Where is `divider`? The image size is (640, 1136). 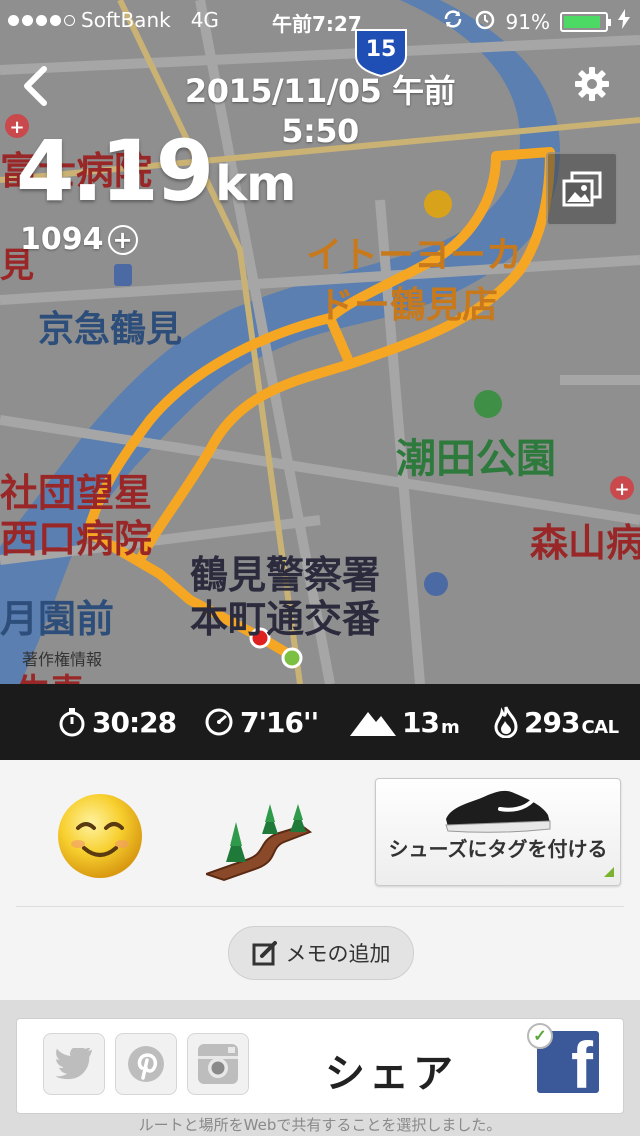
divider is located at coordinates (320, 906).